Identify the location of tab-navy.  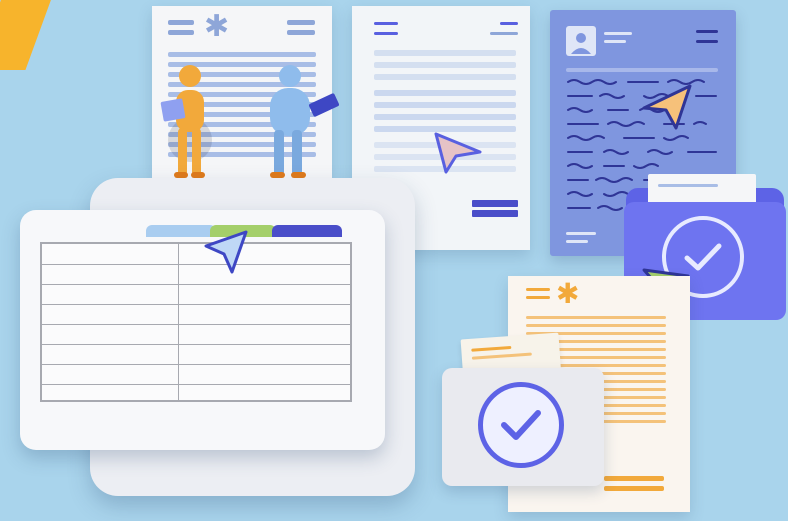
(307, 231).